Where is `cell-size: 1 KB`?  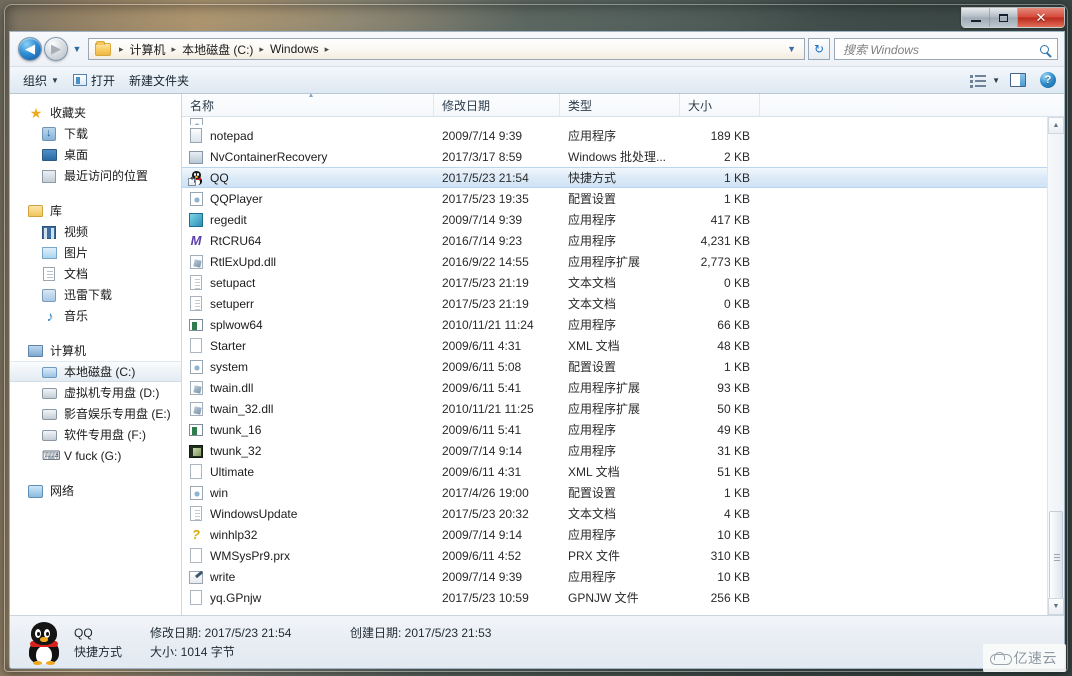 cell-size: 1 KB is located at coordinates (736, 492).